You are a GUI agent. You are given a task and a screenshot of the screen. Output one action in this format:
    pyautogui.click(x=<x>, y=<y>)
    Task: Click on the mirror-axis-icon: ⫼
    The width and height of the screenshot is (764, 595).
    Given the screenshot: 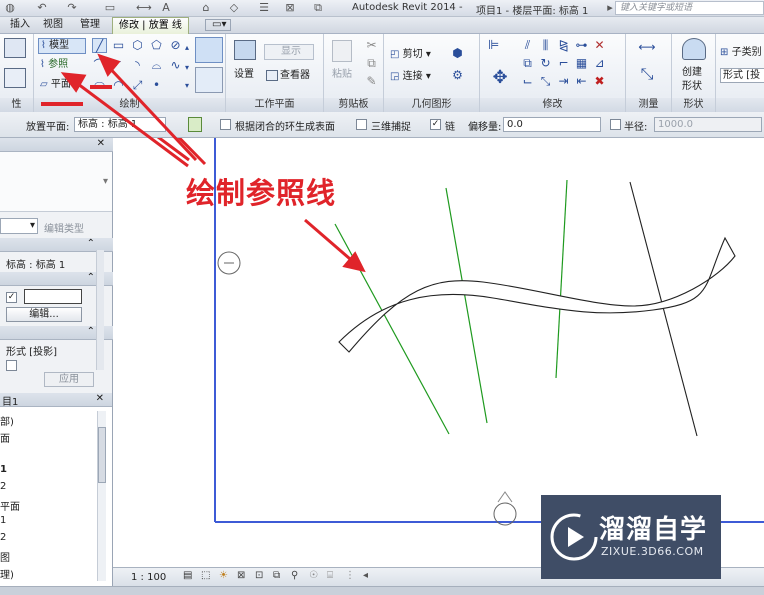 What is the action you would take?
    pyautogui.click(x=545, y=45)
    